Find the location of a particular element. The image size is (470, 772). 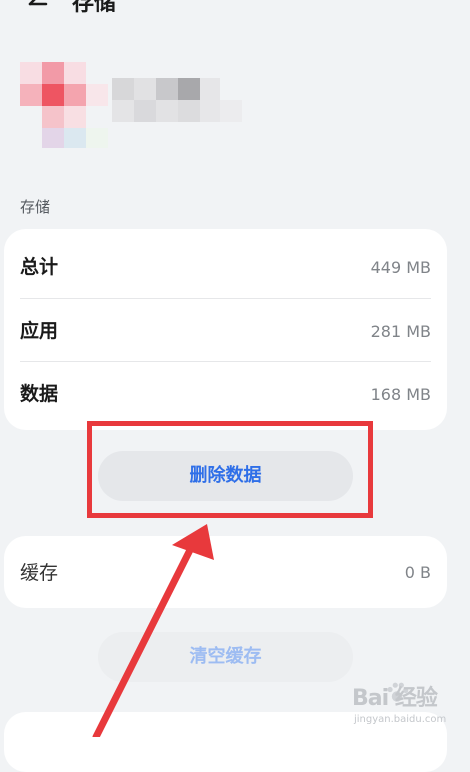

watermark-url: jingyan.baidu.com is located at coordinates (400, 719).